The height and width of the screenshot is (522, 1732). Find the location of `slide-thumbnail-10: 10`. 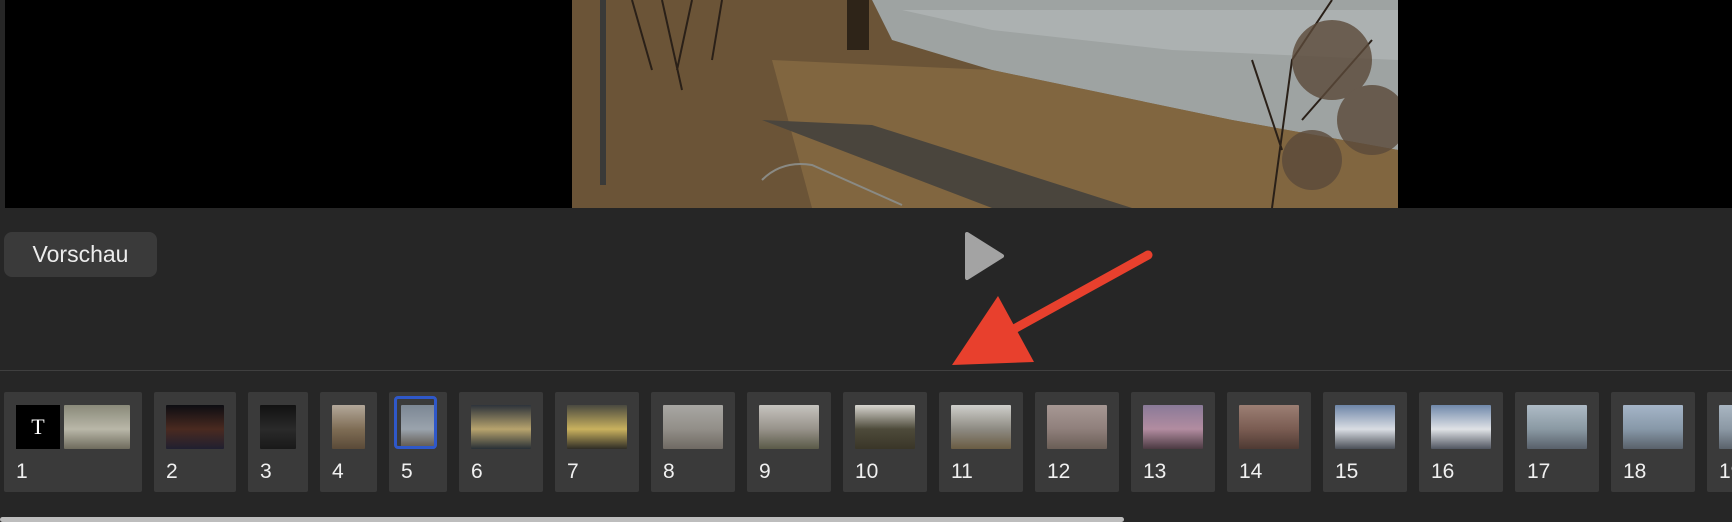

slide-thumbnail-10: 10 is located at coordinates (885, 442).